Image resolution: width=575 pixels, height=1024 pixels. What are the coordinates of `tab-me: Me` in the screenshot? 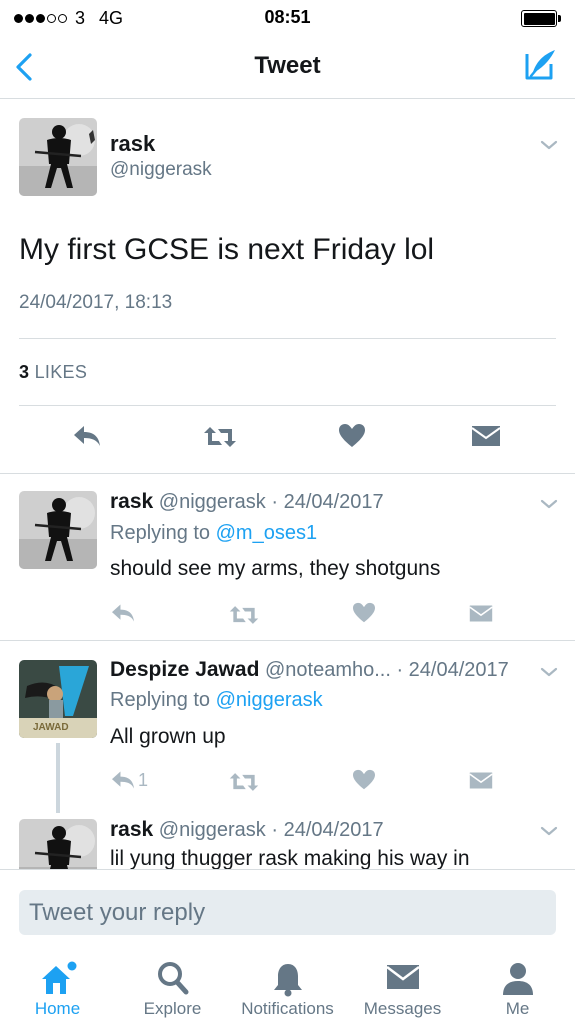 It's located at (517, 986).